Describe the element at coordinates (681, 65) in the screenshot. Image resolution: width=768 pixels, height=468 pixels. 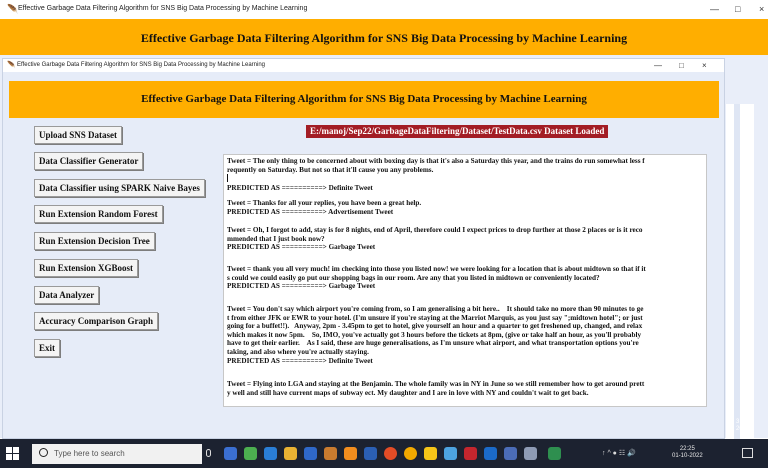
I see `inner-maximize-button: □` at that location.